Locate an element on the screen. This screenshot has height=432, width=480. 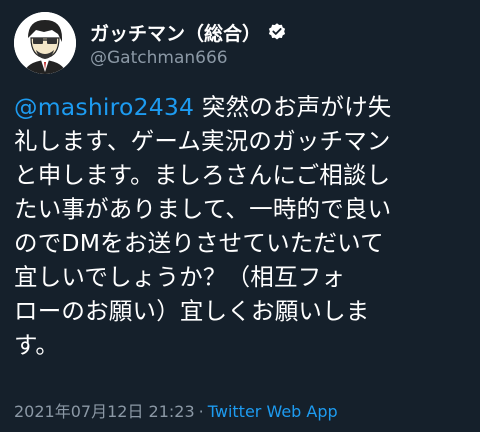
tweet-header: ガッチマン（総合） @Gatchman666 is located at coordinates (150, 43).